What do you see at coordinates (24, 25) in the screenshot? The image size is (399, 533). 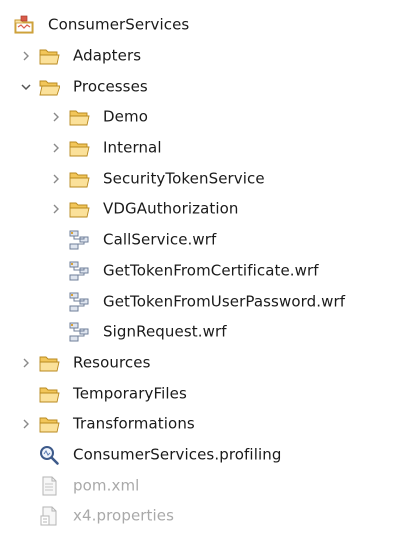 I see `project-icon` at bounding box center [24, 25].